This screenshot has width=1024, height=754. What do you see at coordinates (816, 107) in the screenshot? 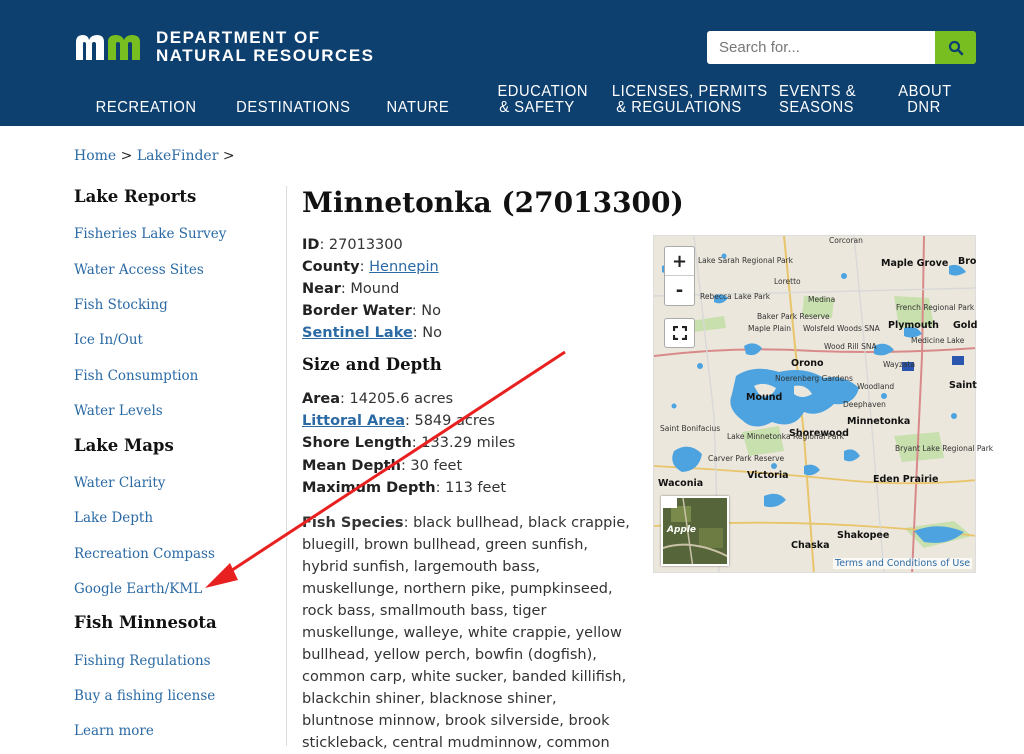
I see `nav-label-2: SEASONS` at bounding box center [816, 107].